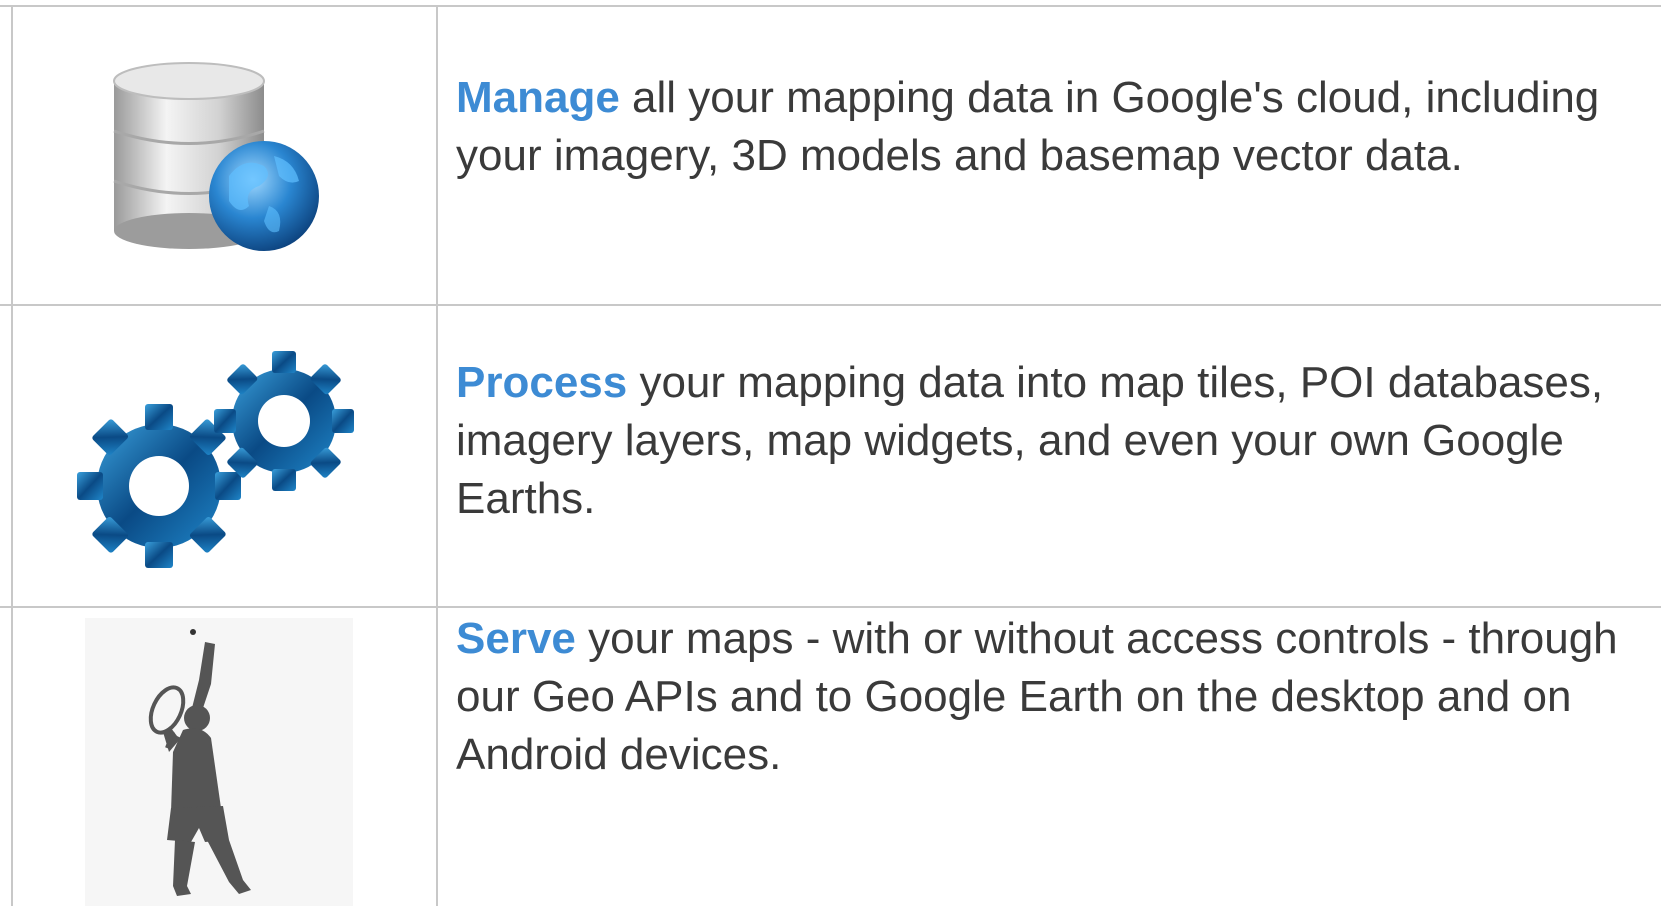  I want to click on database-globe-icon, so click(215, 156).